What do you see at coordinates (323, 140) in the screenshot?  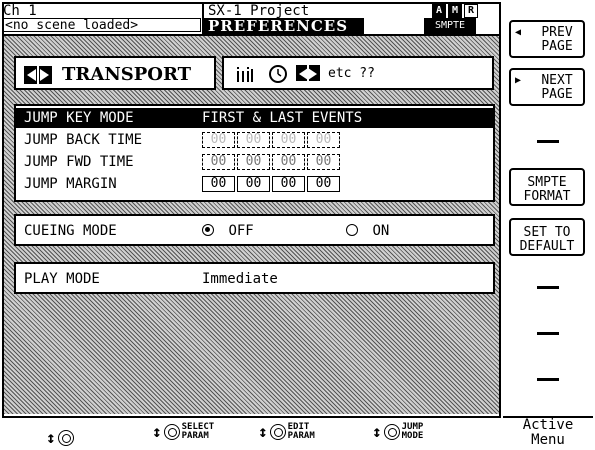 I see `back-frames: 00` at bounding box center [323, 140].